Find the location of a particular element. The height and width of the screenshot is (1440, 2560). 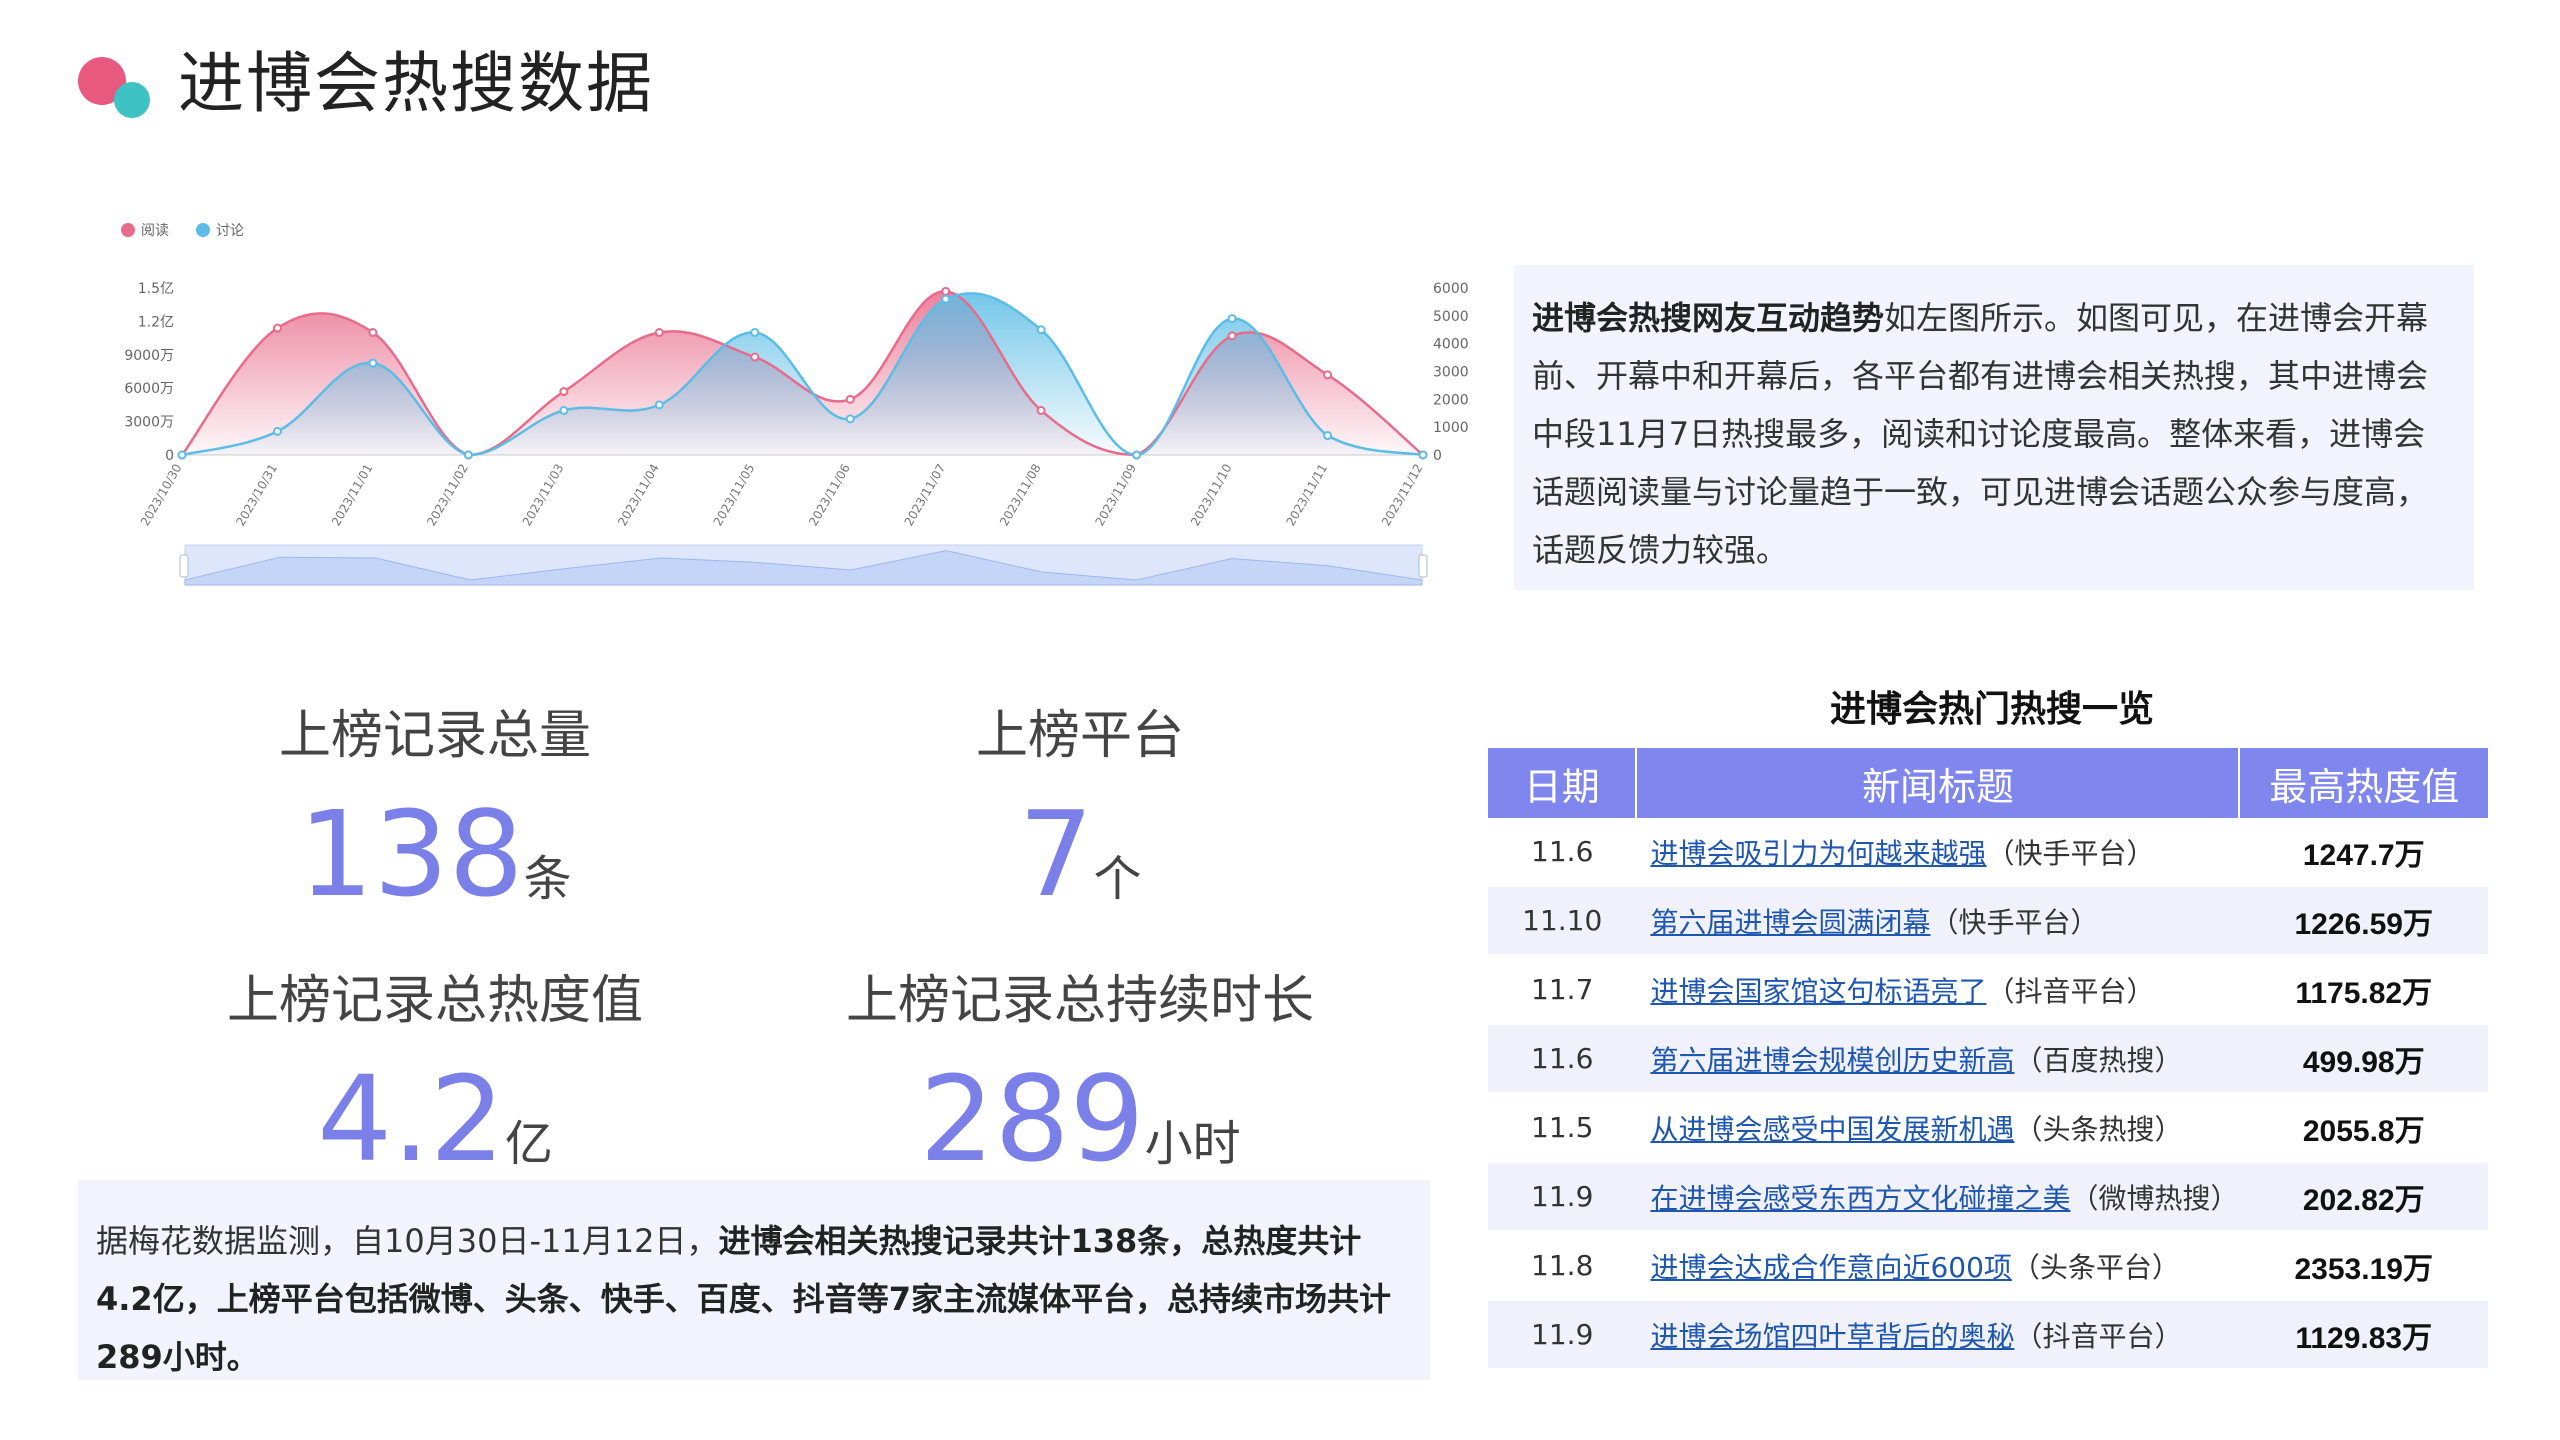

x-tick-label: 2023/11/09 is located at coordinates (1116, 495).